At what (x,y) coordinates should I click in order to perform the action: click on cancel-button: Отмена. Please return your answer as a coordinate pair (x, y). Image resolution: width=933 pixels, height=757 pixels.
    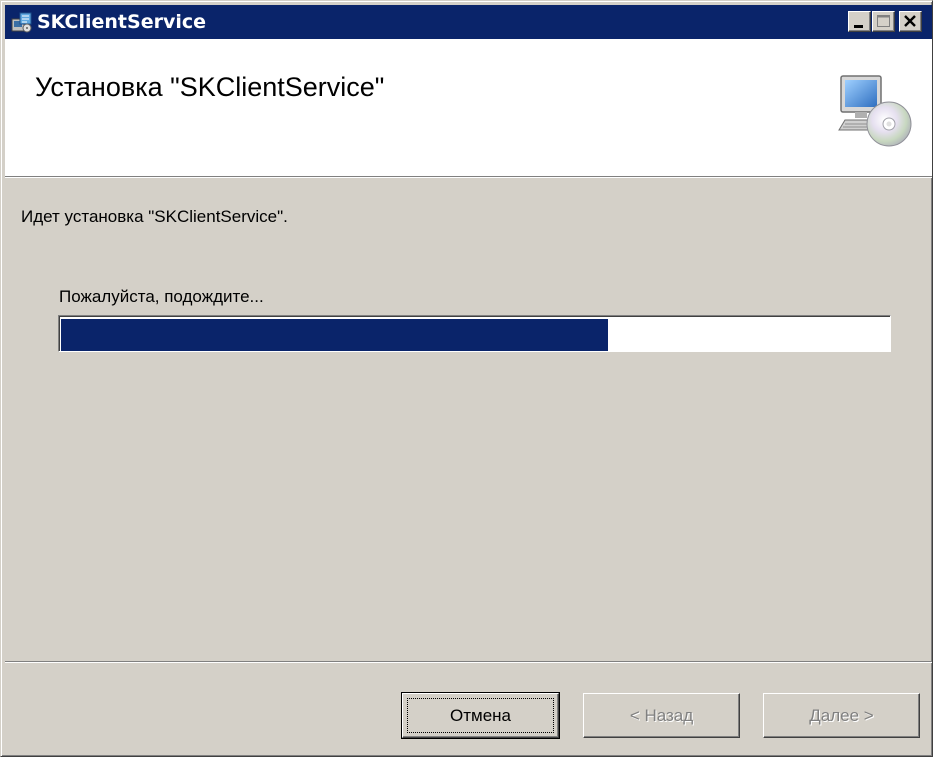
    Looking at the image, I should click on (480, 715).